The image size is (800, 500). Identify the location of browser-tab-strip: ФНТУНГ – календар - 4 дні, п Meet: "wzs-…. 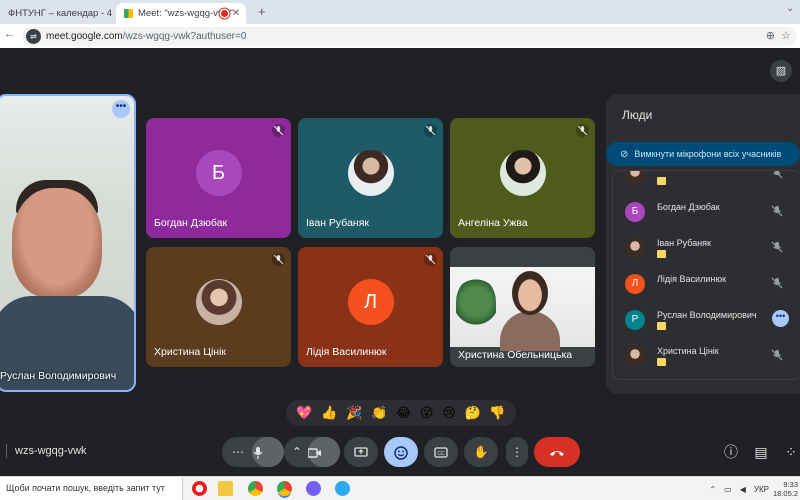
(400, 12).